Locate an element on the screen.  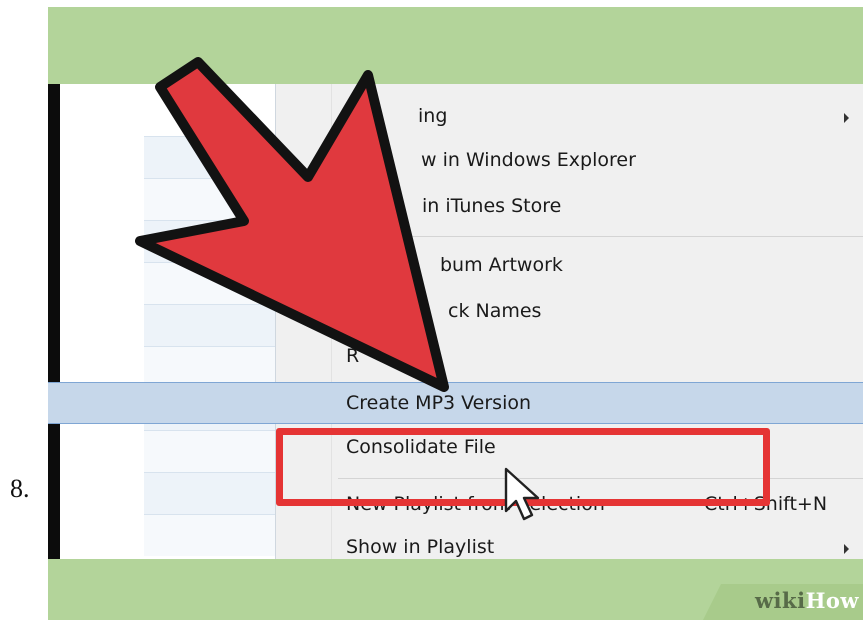
menu-item-label: w in Windows Explorer is located at coordinates (528, 160).